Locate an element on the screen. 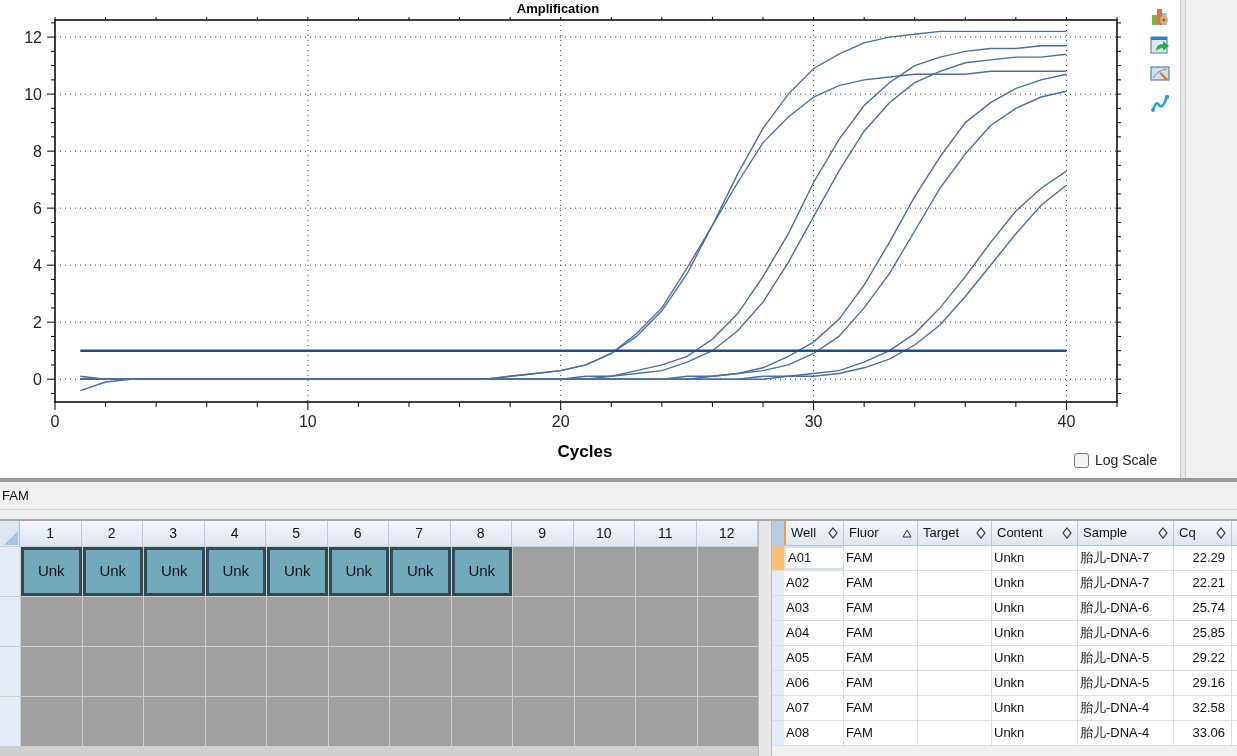 Image resolution: width=1237 pixels, height=756 pixels. y-tick-label: 10 is located at coordinates (33, 95).